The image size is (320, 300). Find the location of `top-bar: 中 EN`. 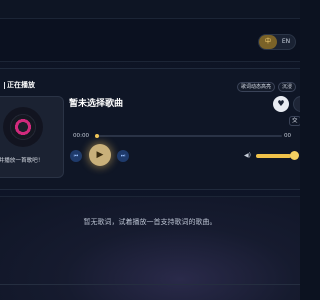

top-bar: 中 EN is located at coordinates (150, 40).